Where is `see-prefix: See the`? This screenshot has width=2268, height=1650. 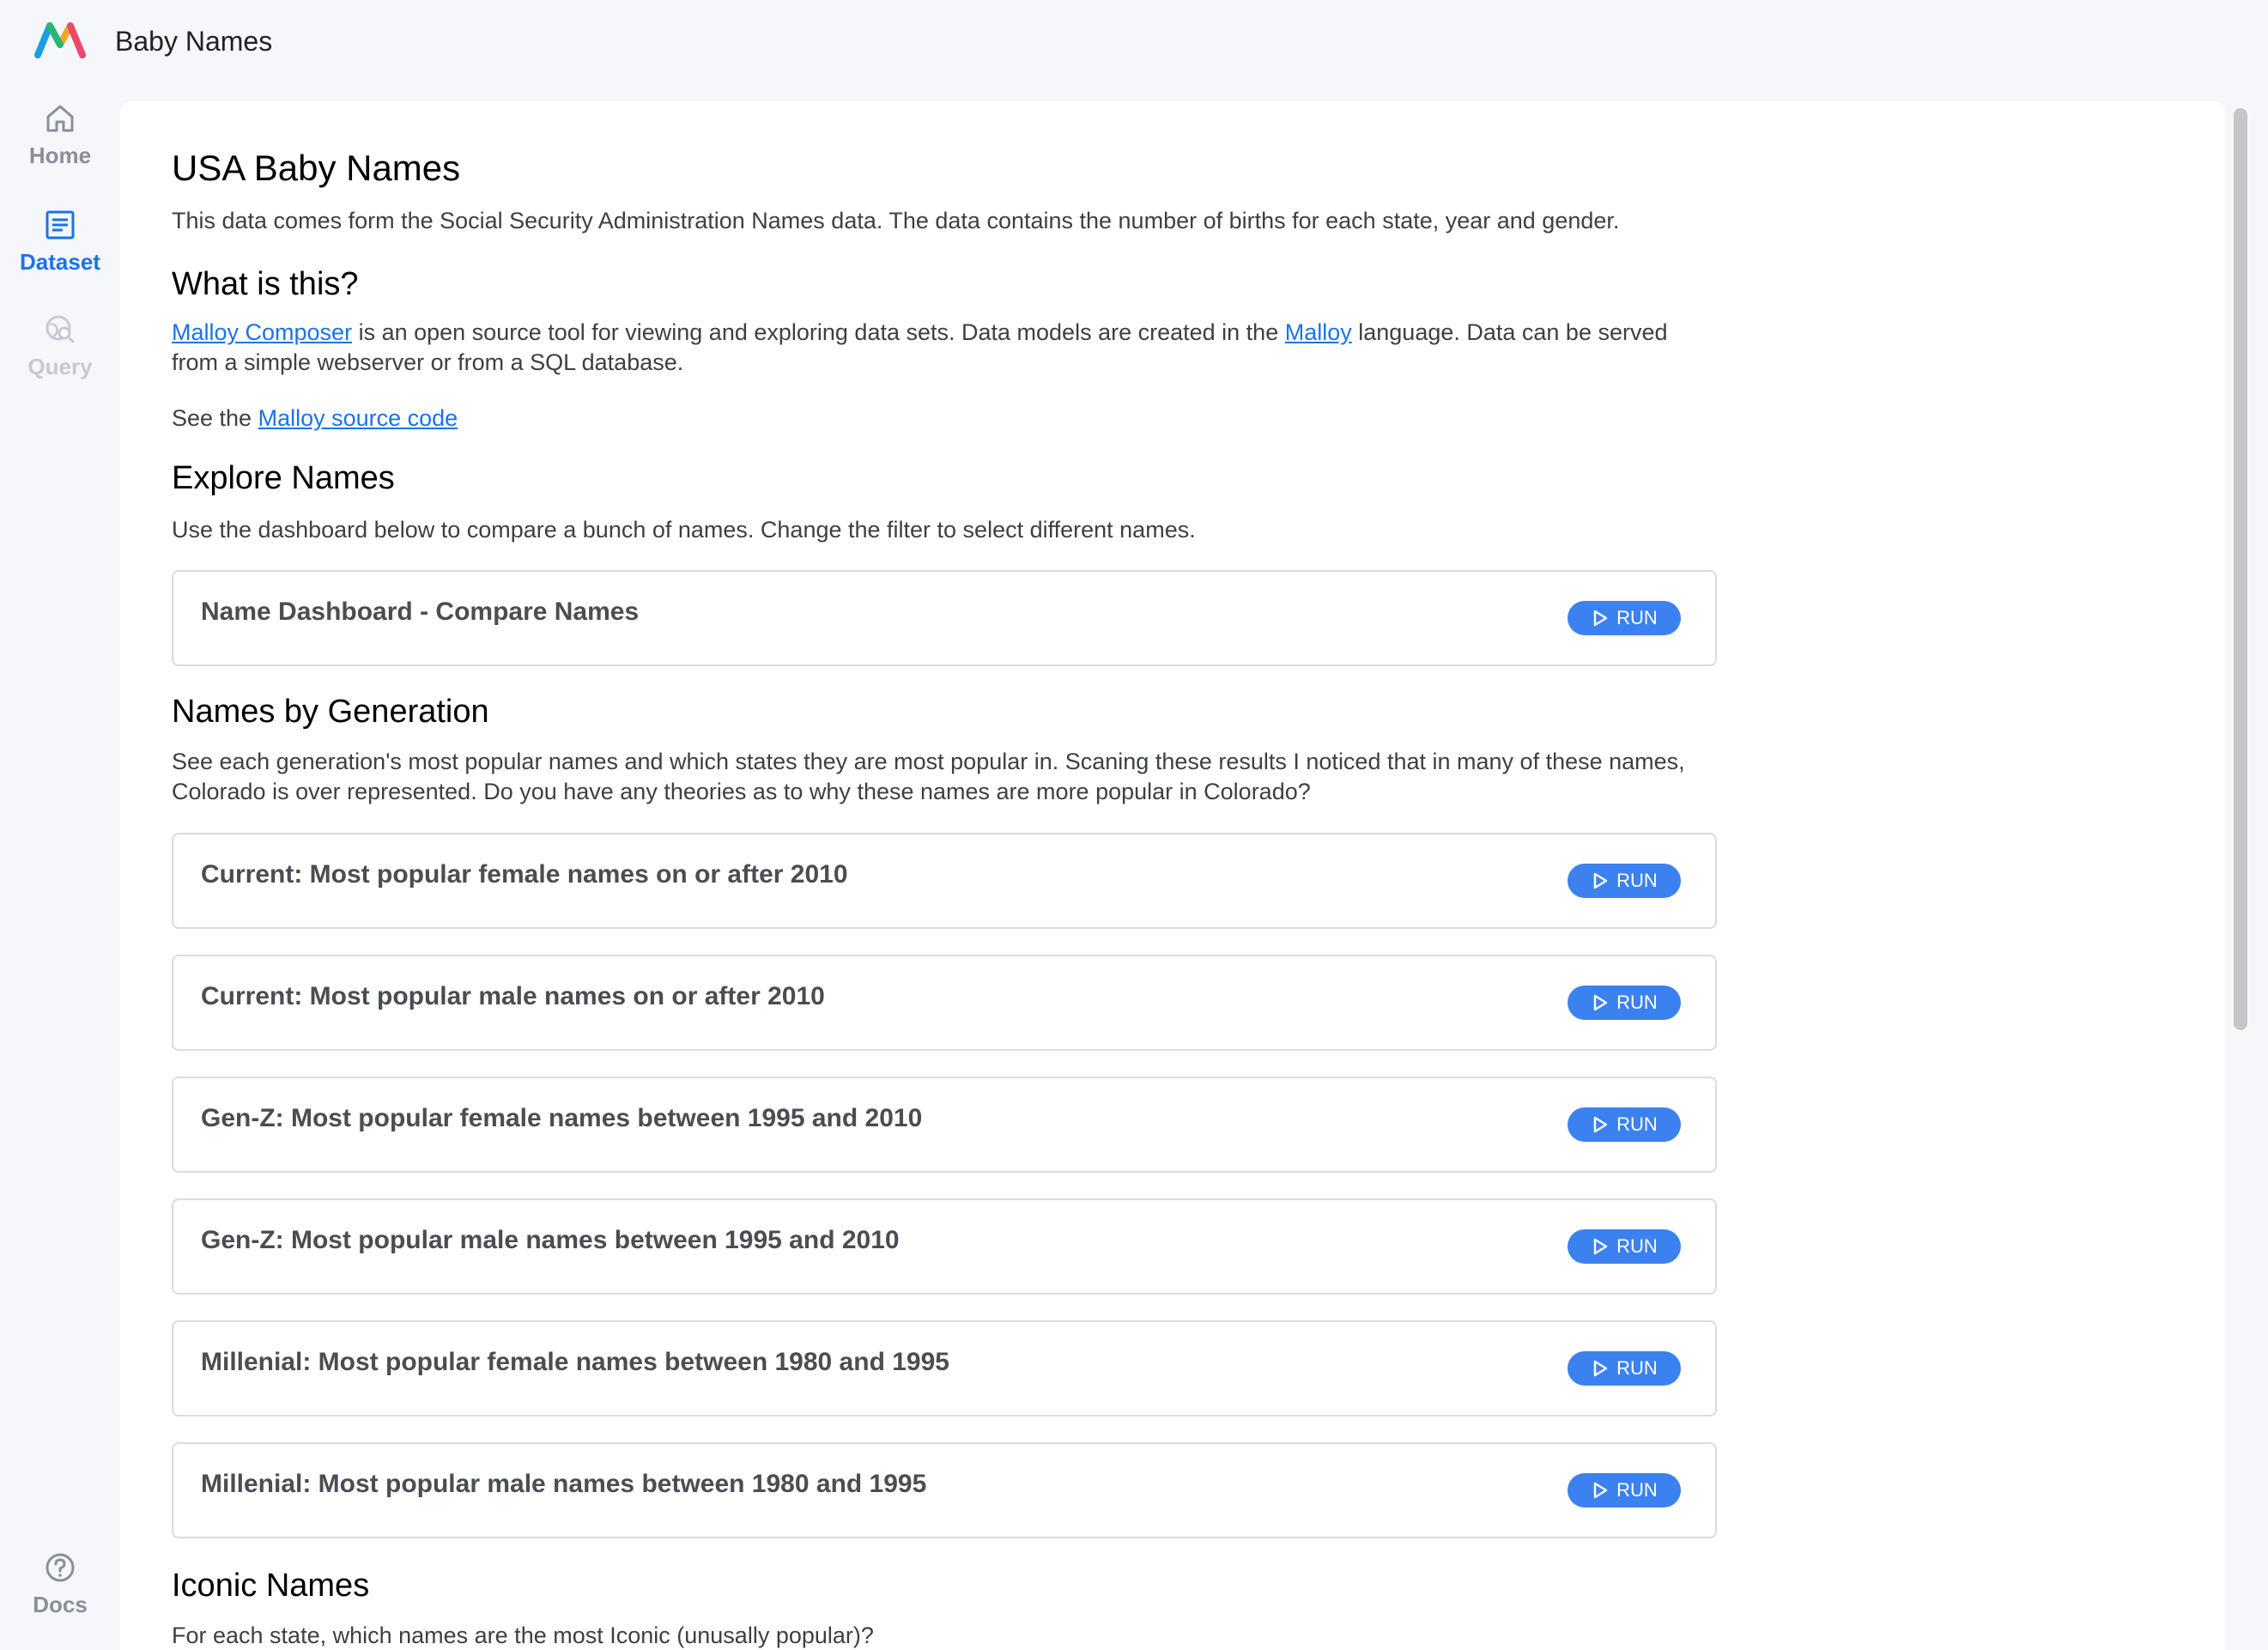 see-prefix: See the is located at coordinates (215, 418).